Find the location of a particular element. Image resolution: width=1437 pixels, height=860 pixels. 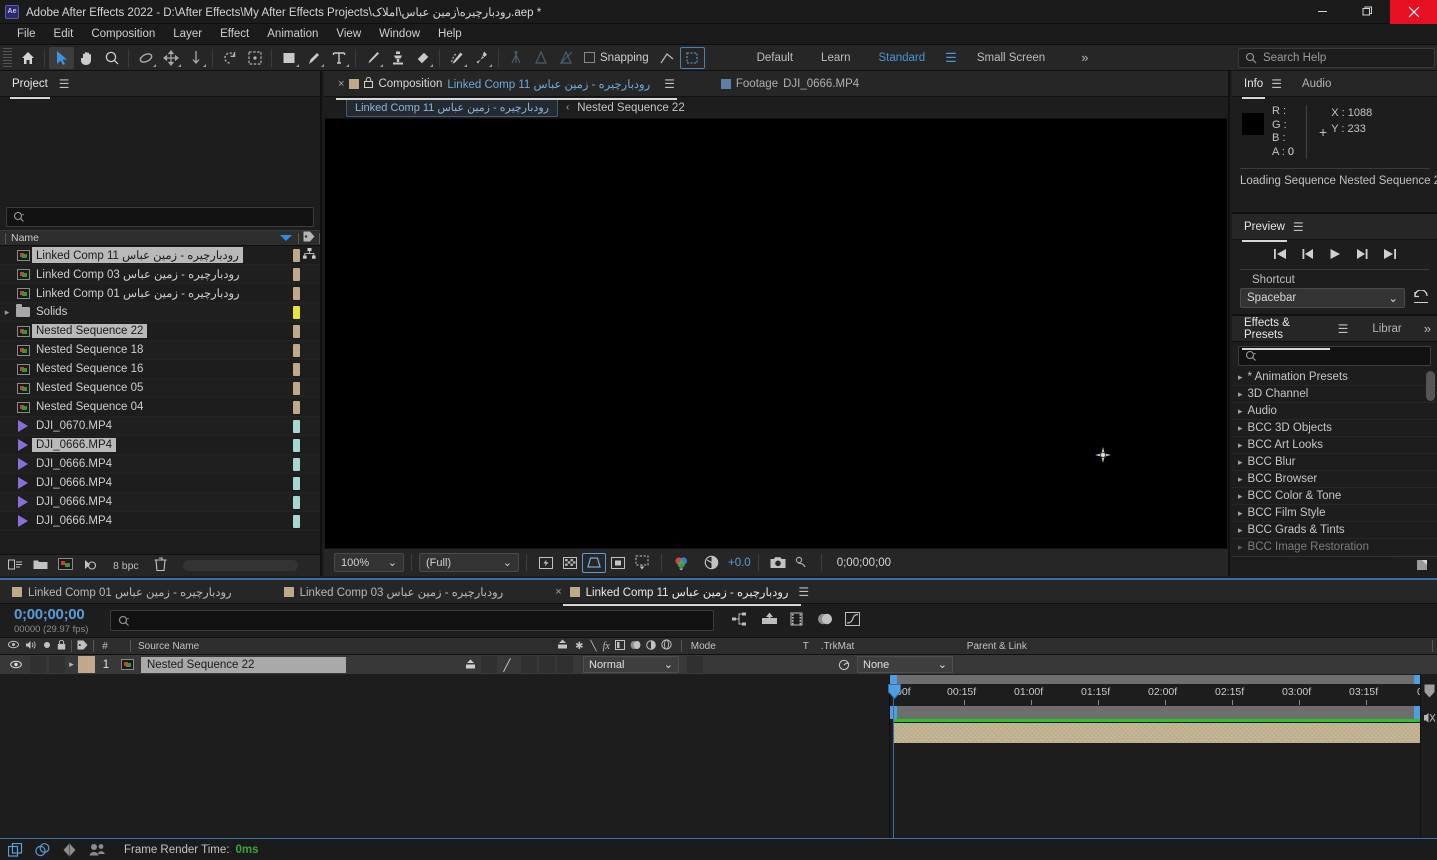

exposure-icon is located at coordinates (711, 563).